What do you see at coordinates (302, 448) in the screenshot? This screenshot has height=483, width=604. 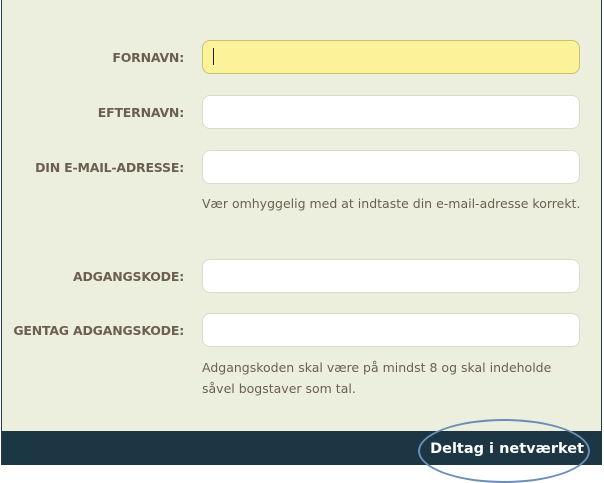 I see `form-footer: Deltag i netværket` at bounding box center [302, 448].